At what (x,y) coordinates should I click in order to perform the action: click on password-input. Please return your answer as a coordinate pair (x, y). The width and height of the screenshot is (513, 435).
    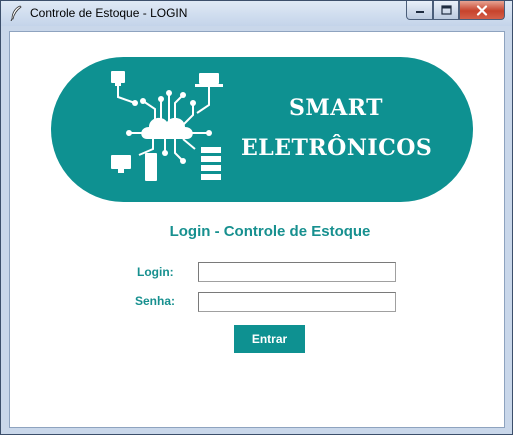
    Looking at the image, I should click on (297, 302).